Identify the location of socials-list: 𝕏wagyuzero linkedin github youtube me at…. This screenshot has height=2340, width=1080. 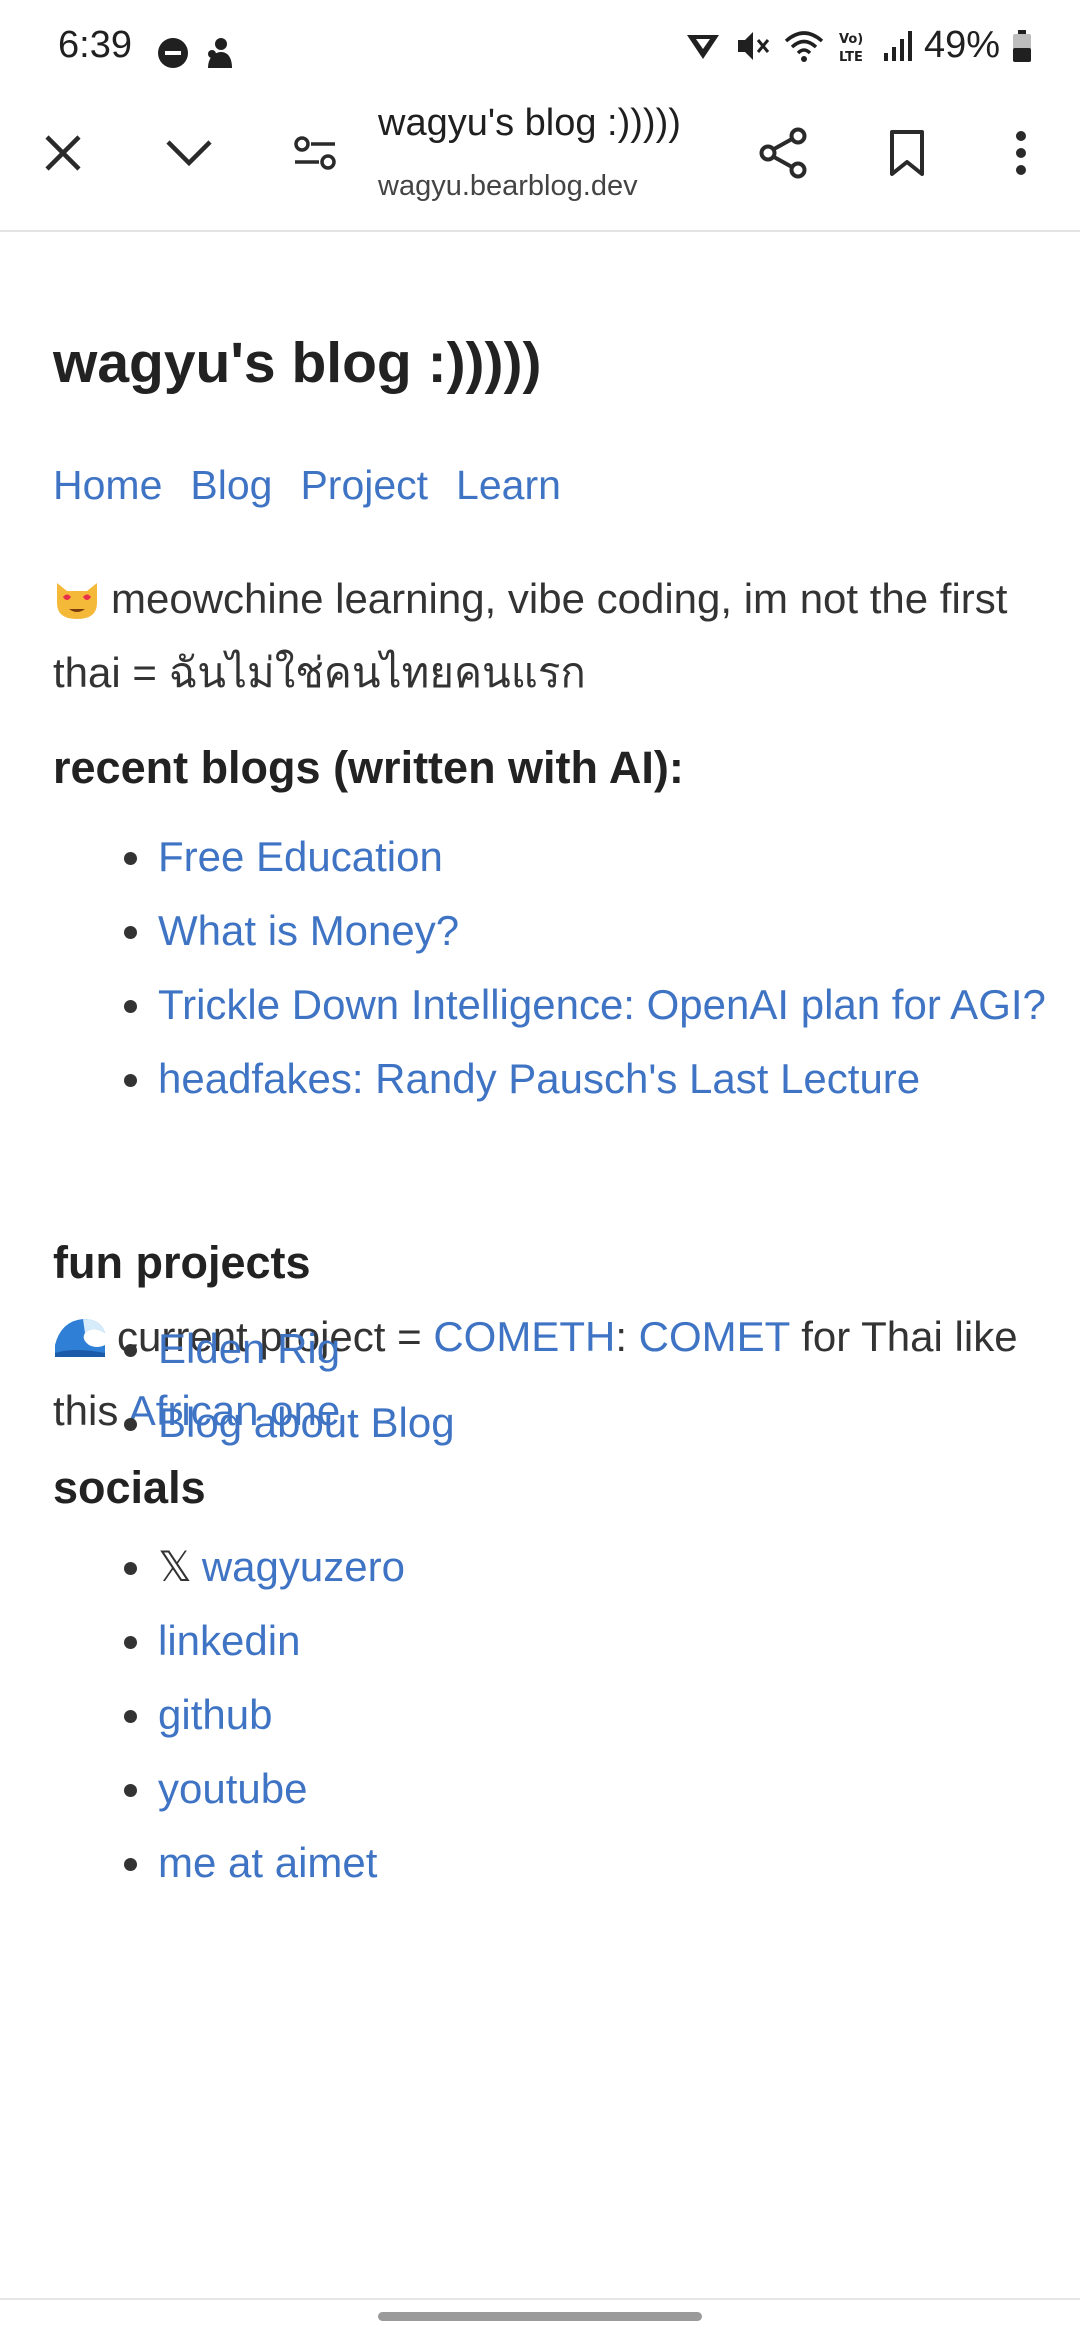
(229, 1715).